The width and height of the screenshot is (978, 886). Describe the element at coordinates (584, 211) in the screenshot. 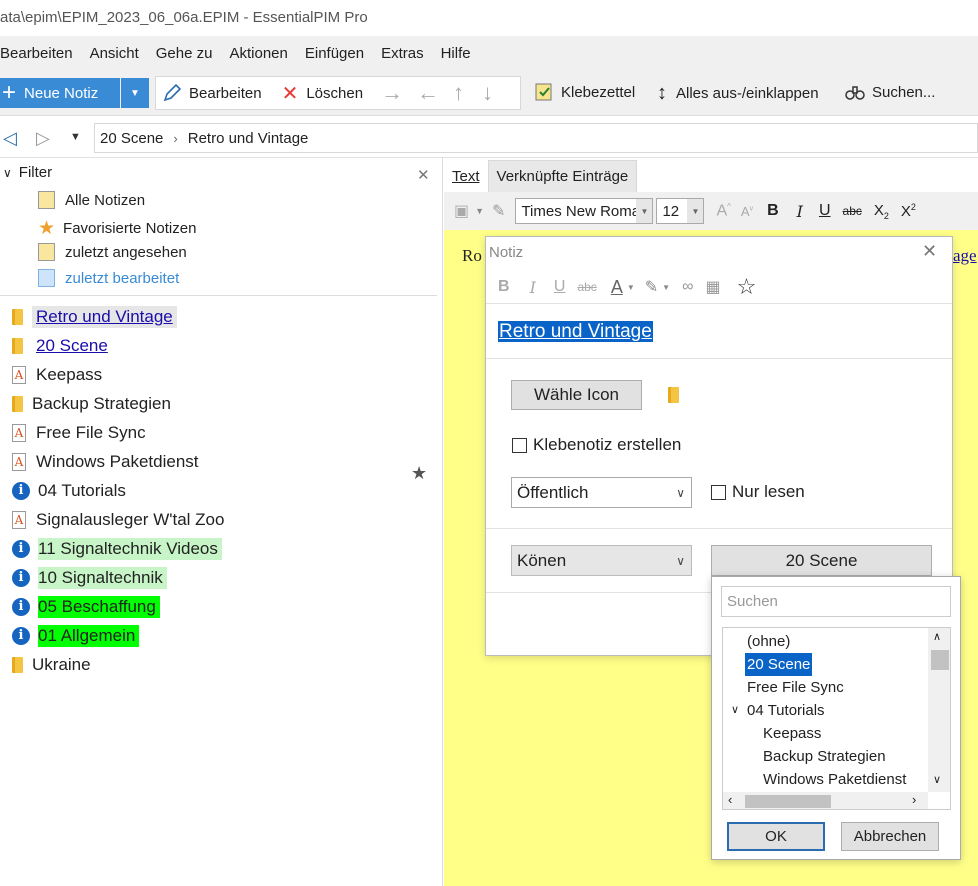

I see `font-family-select: Times New Roma ▼` at that location.